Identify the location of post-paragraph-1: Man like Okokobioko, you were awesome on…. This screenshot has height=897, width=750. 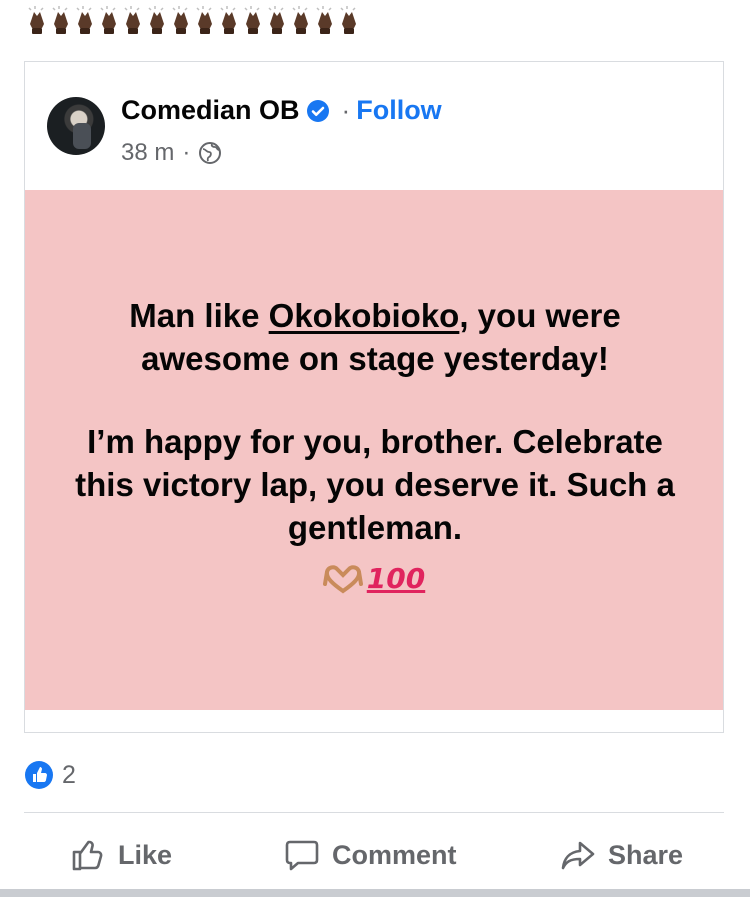
(375, 337).